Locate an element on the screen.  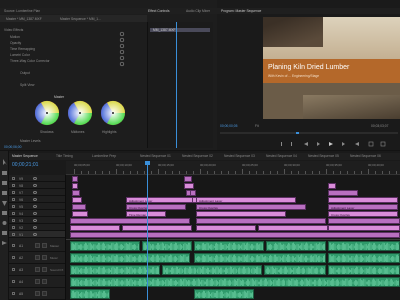
tab-program: Program: Master Sequence is located at coordinates (241, 11).